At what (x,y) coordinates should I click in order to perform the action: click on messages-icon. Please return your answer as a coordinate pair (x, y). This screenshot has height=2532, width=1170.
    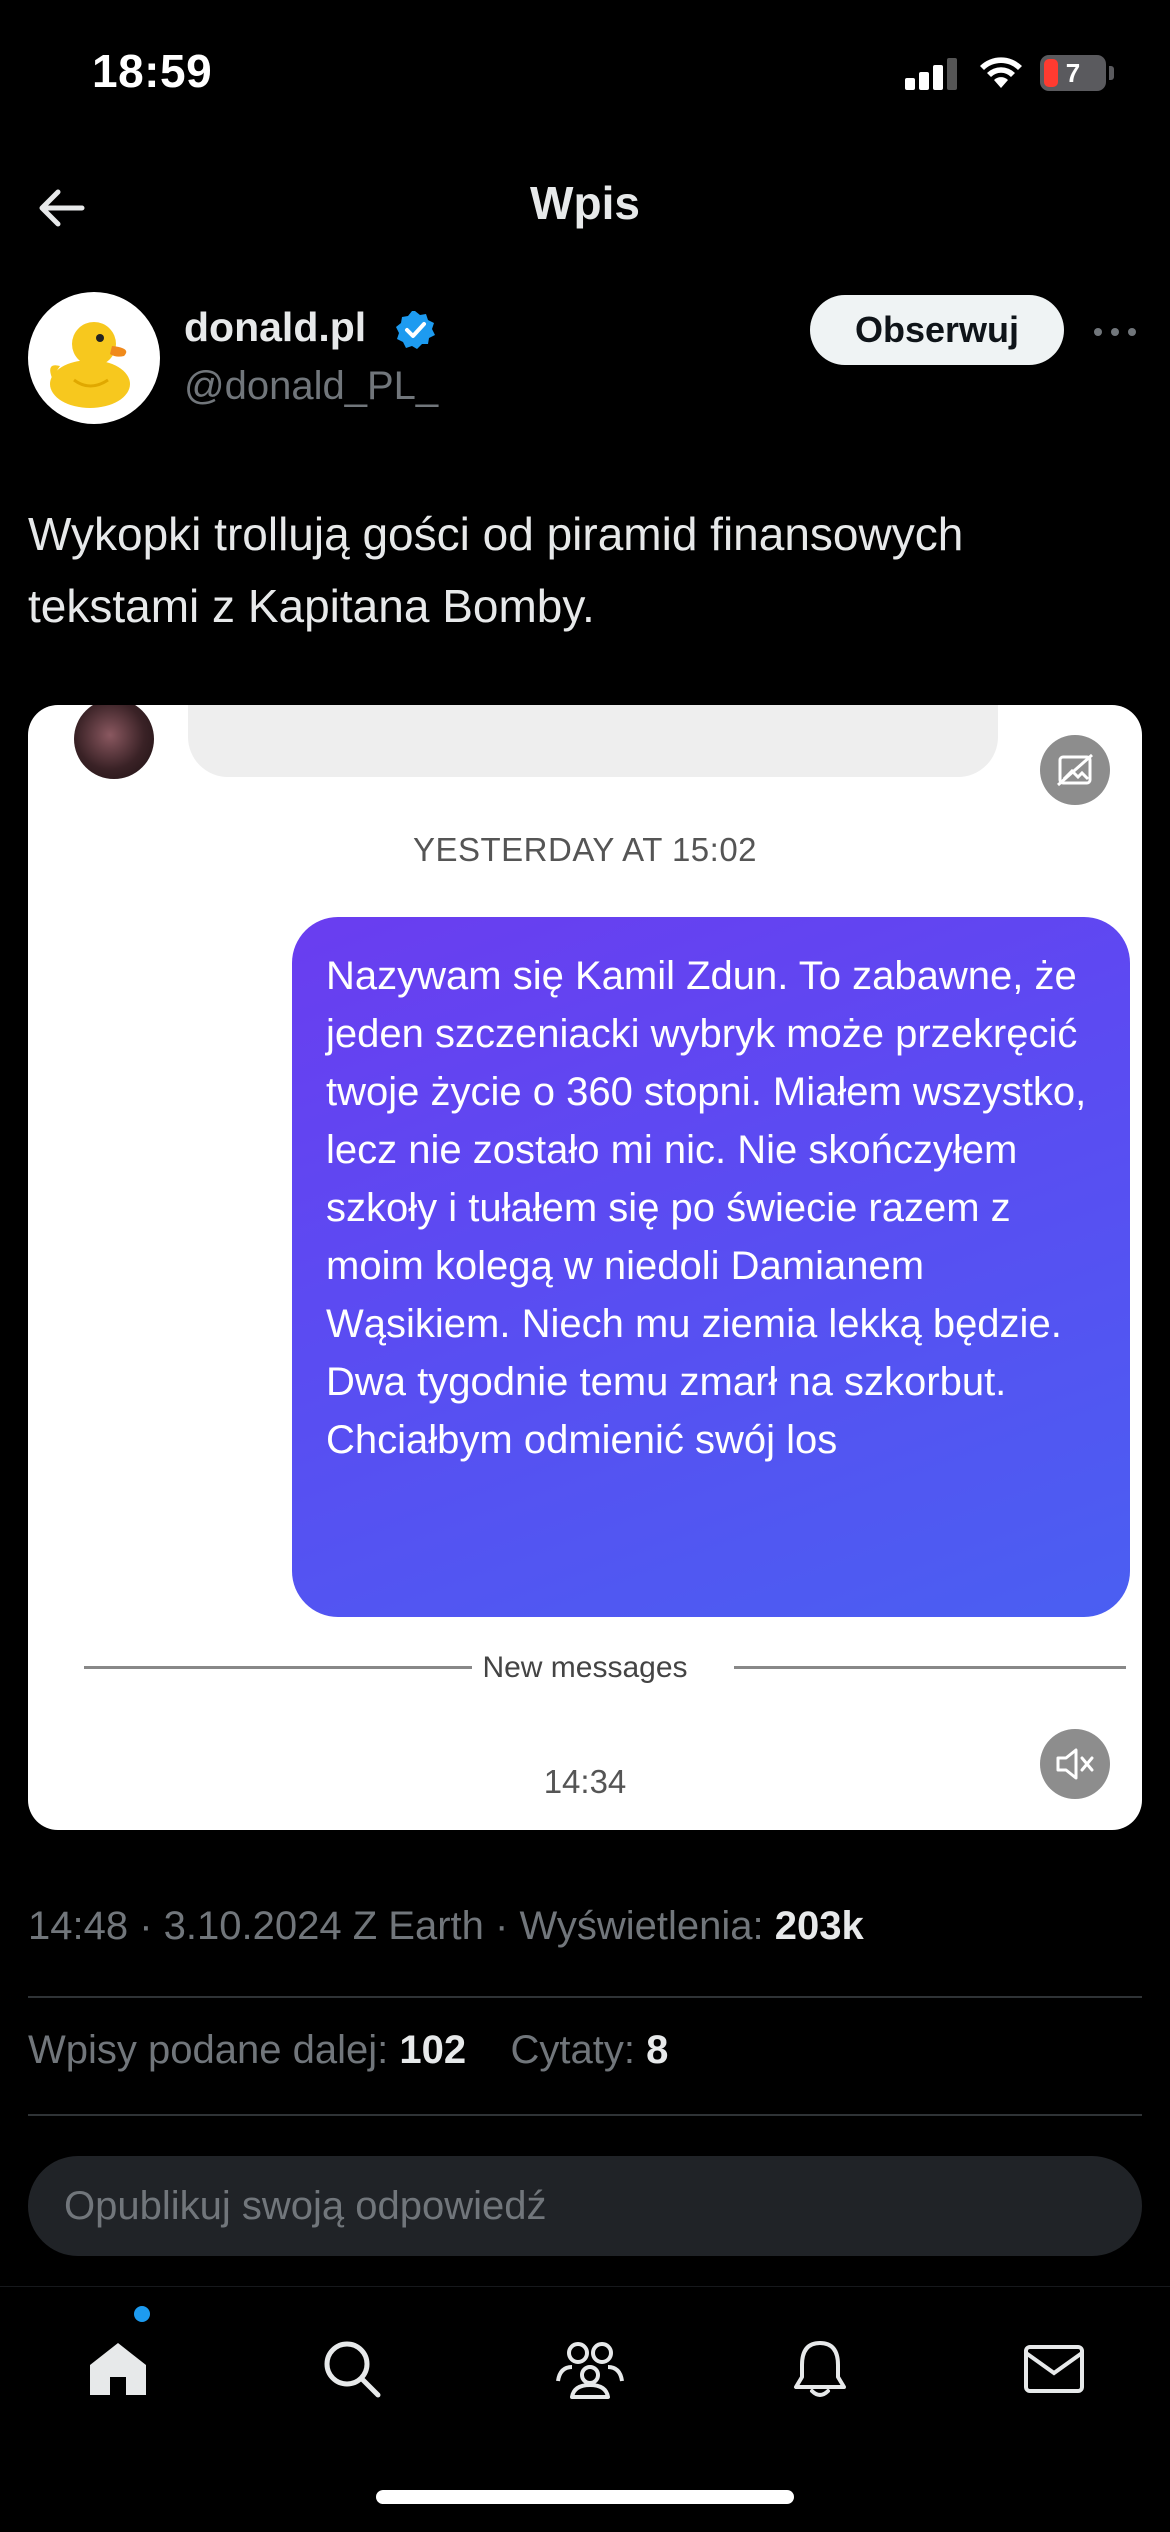
    Looking at the image, I should click on (1054, 2369).